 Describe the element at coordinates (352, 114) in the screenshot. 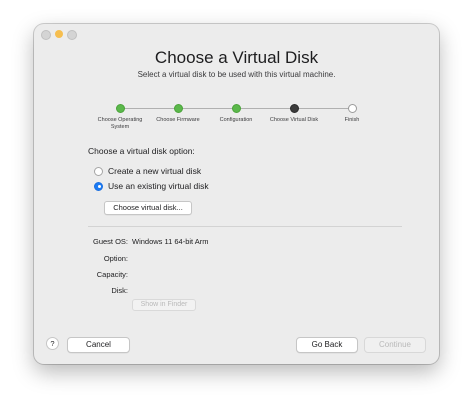

I see `step-finish: Finish` at that location.